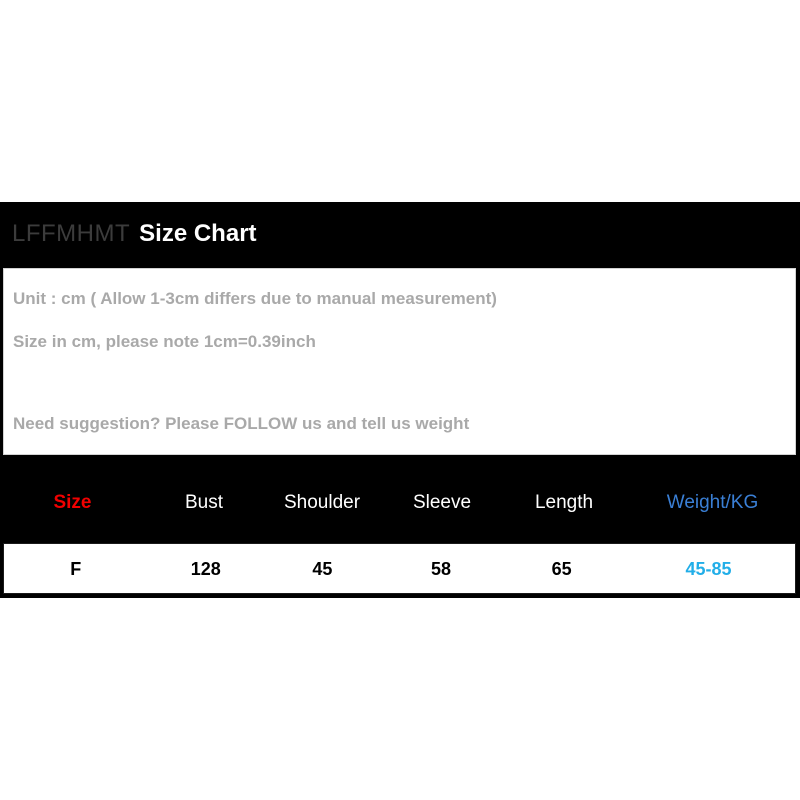 The height and width of the screenshot is (800, 800). I want to click on column-header-bust: Bust, so click(204, 502).